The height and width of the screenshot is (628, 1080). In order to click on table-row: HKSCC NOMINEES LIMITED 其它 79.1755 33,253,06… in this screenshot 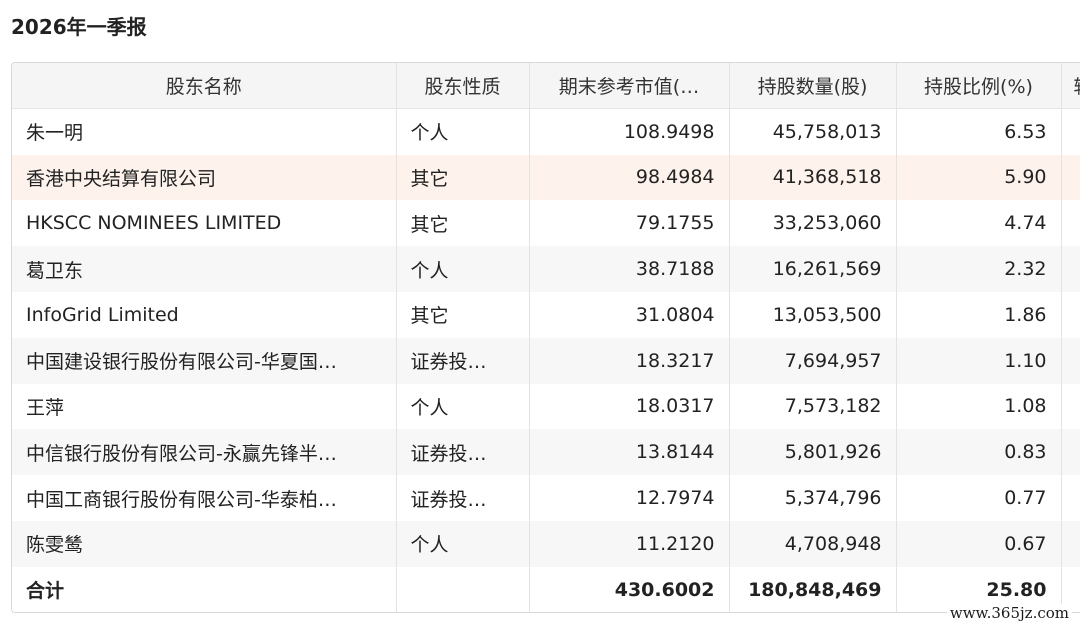, I will do `click(546, 223)`.